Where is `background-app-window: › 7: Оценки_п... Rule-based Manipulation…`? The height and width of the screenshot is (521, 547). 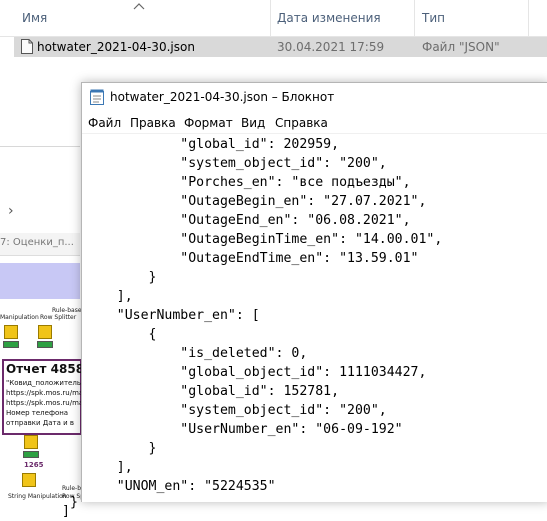 background-app-window: › 7: Оценки_п... Rule-based Manipulation… is located at coordinates (46, 323).